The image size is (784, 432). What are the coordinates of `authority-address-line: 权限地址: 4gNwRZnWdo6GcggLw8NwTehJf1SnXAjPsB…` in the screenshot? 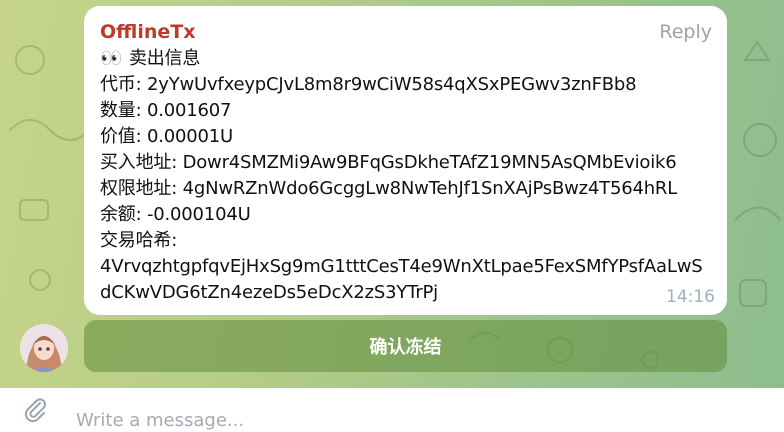 It's located at (389, 188).